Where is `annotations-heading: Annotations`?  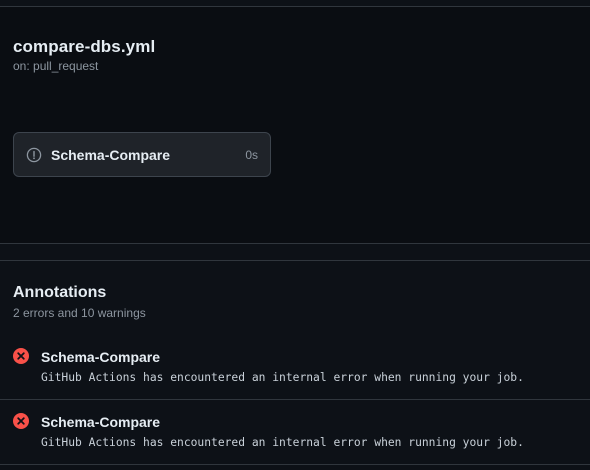 annotations-heading: Annotations is located at coordinates (60, 292).